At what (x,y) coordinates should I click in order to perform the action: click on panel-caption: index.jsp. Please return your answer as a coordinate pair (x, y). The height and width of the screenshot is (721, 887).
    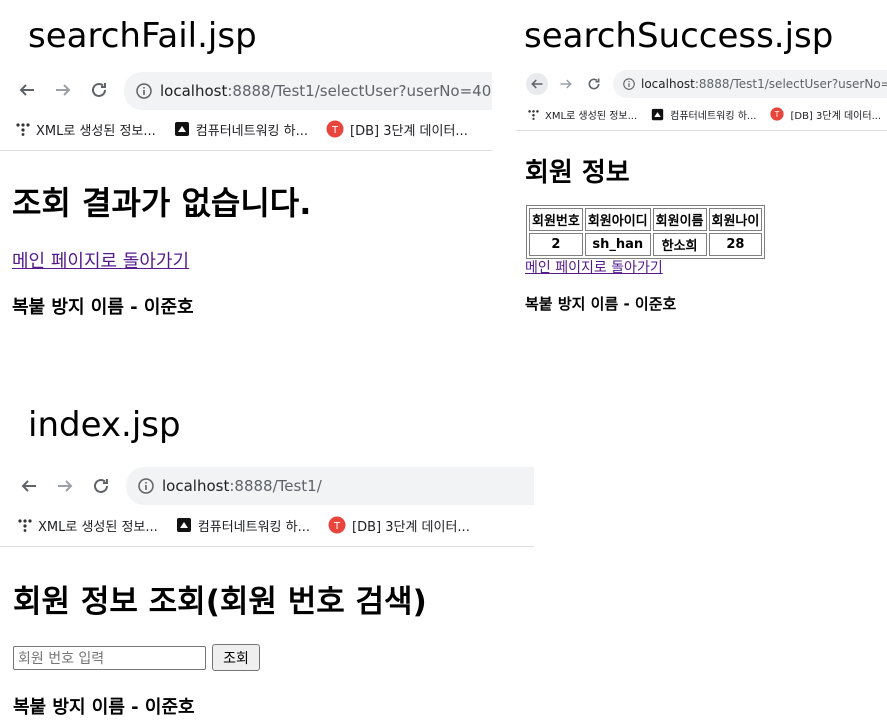
    Looking at the image, I should click on (104, 425).